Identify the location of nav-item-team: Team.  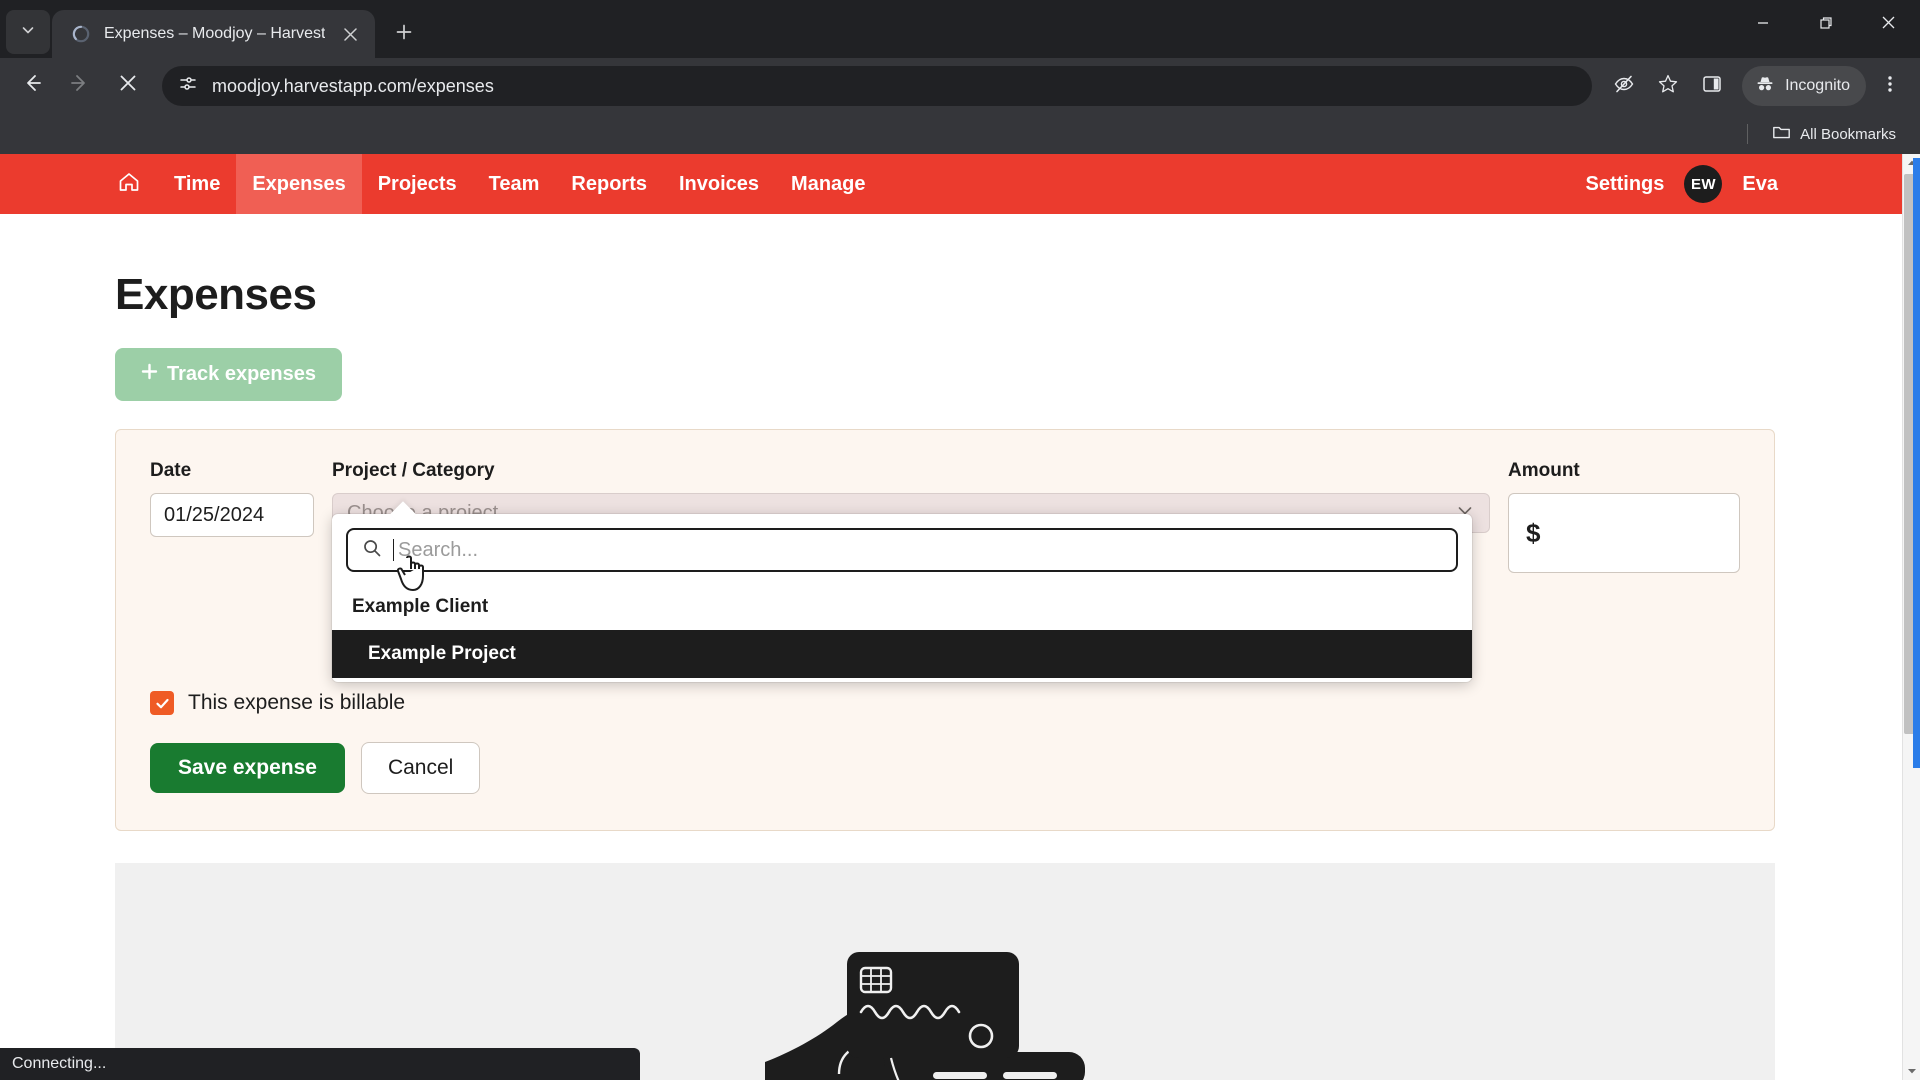
(514, 184).